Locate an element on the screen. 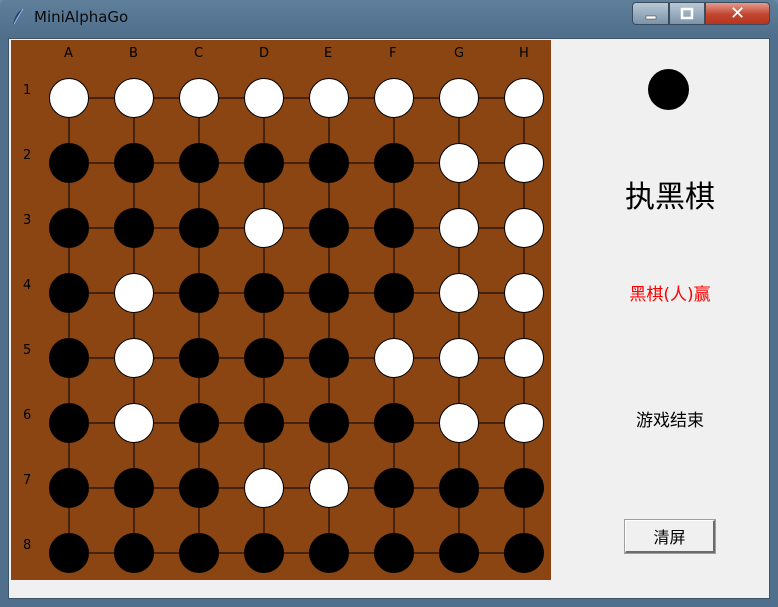 The height and width of the screenshot is (607, 778). game-result-label: 黑棋(人)赢 is located at coordinates (670, 295).